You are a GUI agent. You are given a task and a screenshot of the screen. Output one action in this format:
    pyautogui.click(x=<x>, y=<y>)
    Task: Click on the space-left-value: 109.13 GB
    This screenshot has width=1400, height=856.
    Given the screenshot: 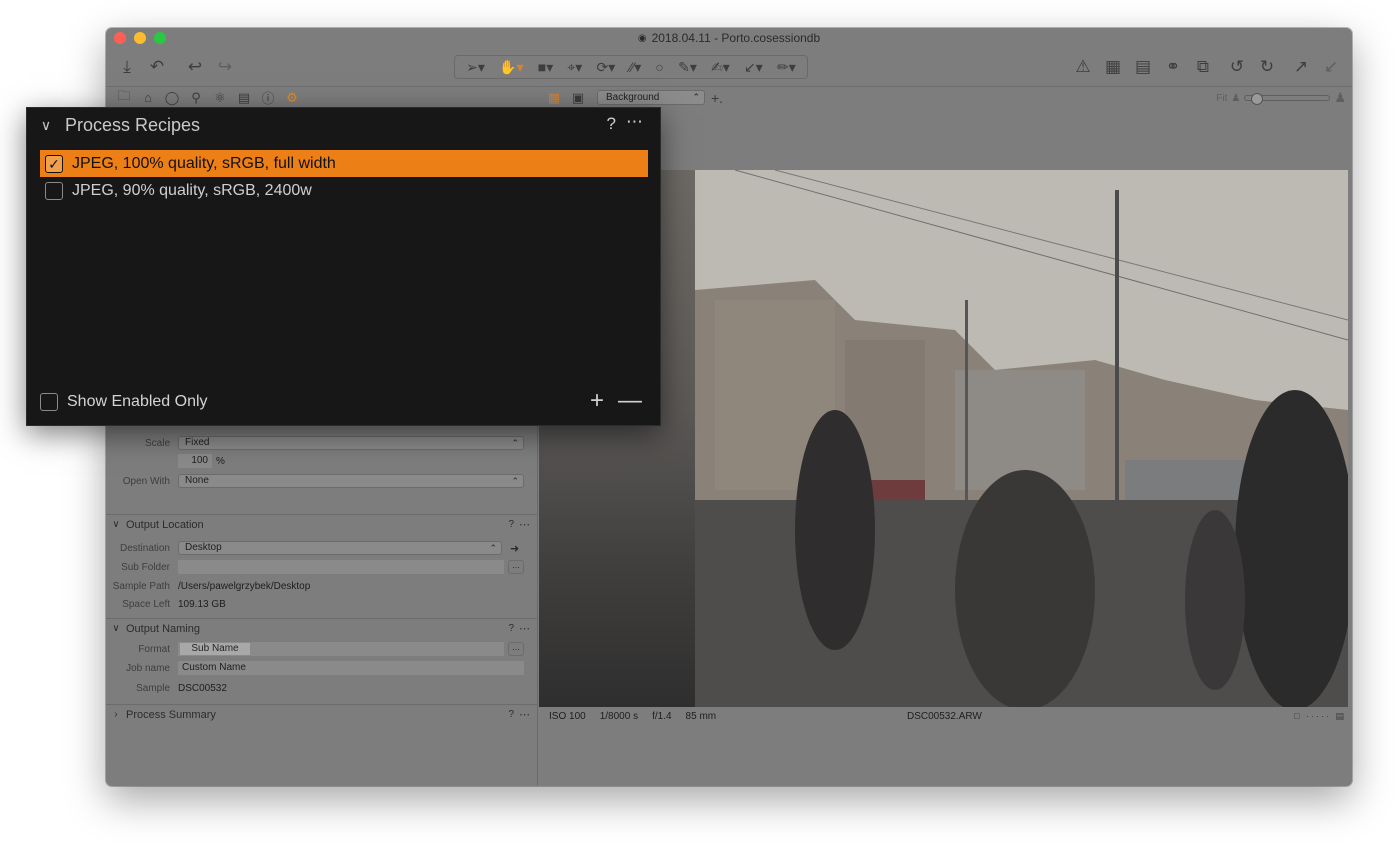 What is the action you would take?
    pyautogui.click(x=202, y=604)
    